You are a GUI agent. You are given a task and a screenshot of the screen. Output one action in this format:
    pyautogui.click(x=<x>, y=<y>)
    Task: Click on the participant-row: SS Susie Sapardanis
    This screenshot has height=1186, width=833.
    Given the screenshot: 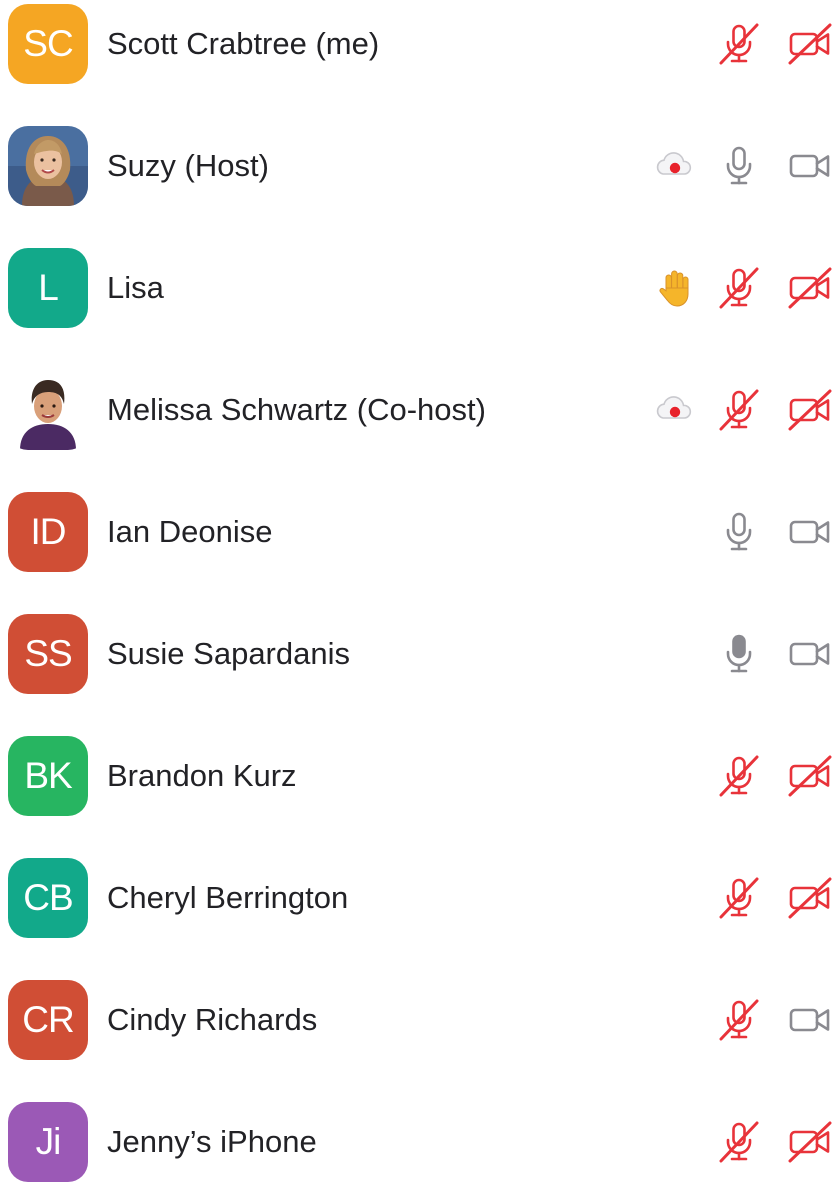 What is the action you would take?
    pyautogui.click(x=416, y=654)
    